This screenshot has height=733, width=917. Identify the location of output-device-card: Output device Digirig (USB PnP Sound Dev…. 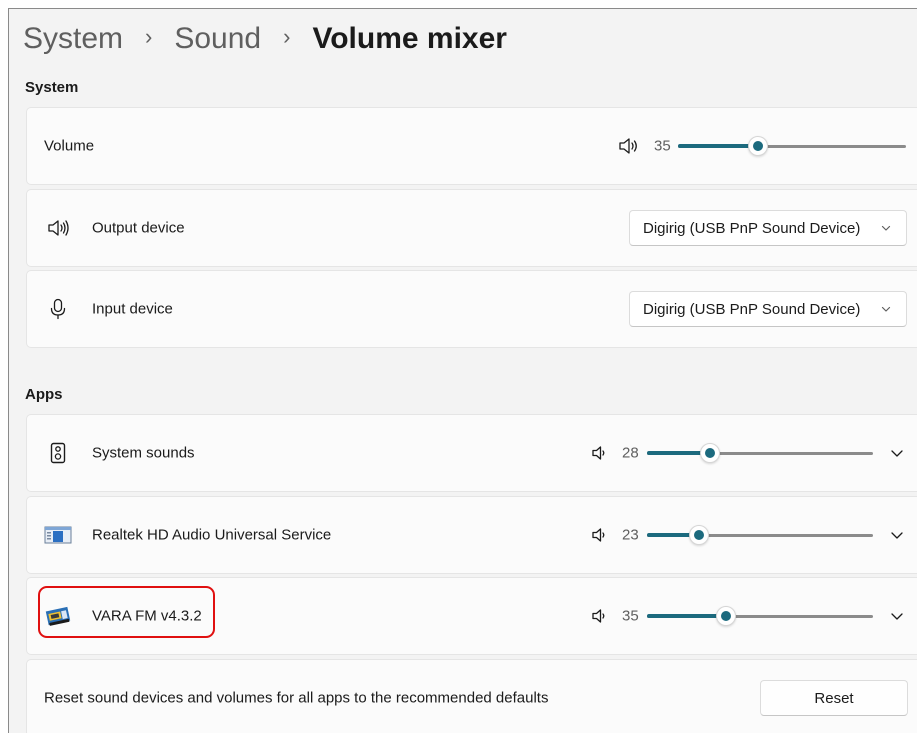
(471, 228).